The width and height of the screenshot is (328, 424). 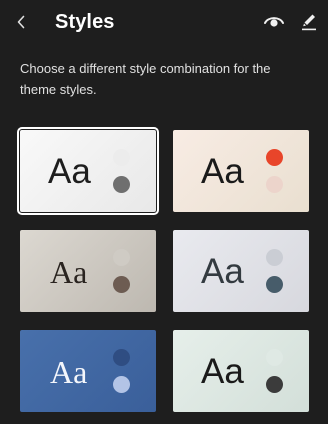 What do you see at coordinates (164, 24) in the screenshot?
I see `panel-header: Styles` at bounding box center [164, 24].